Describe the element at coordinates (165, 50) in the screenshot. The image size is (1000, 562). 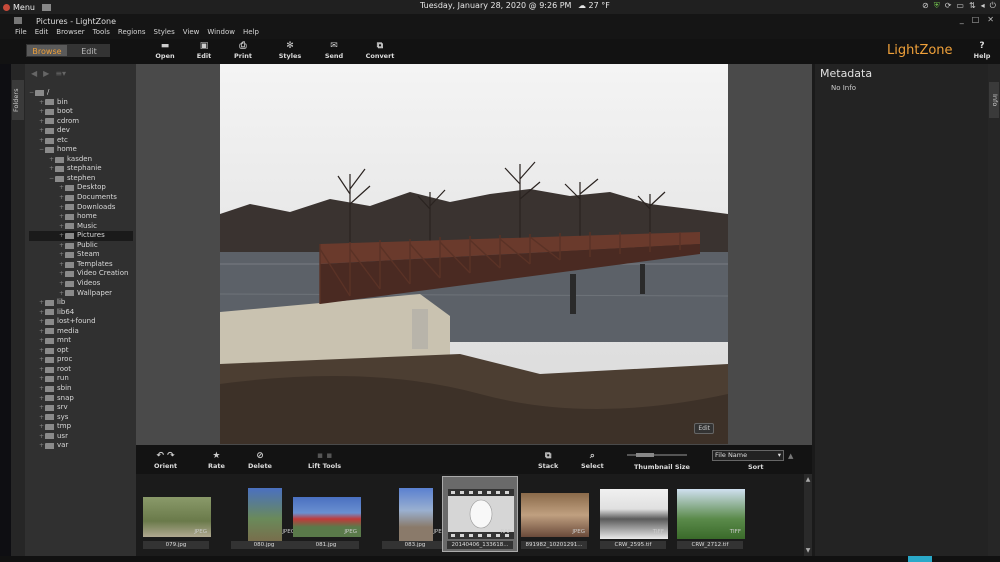
I see `open-button: ▬ Open` at that location.